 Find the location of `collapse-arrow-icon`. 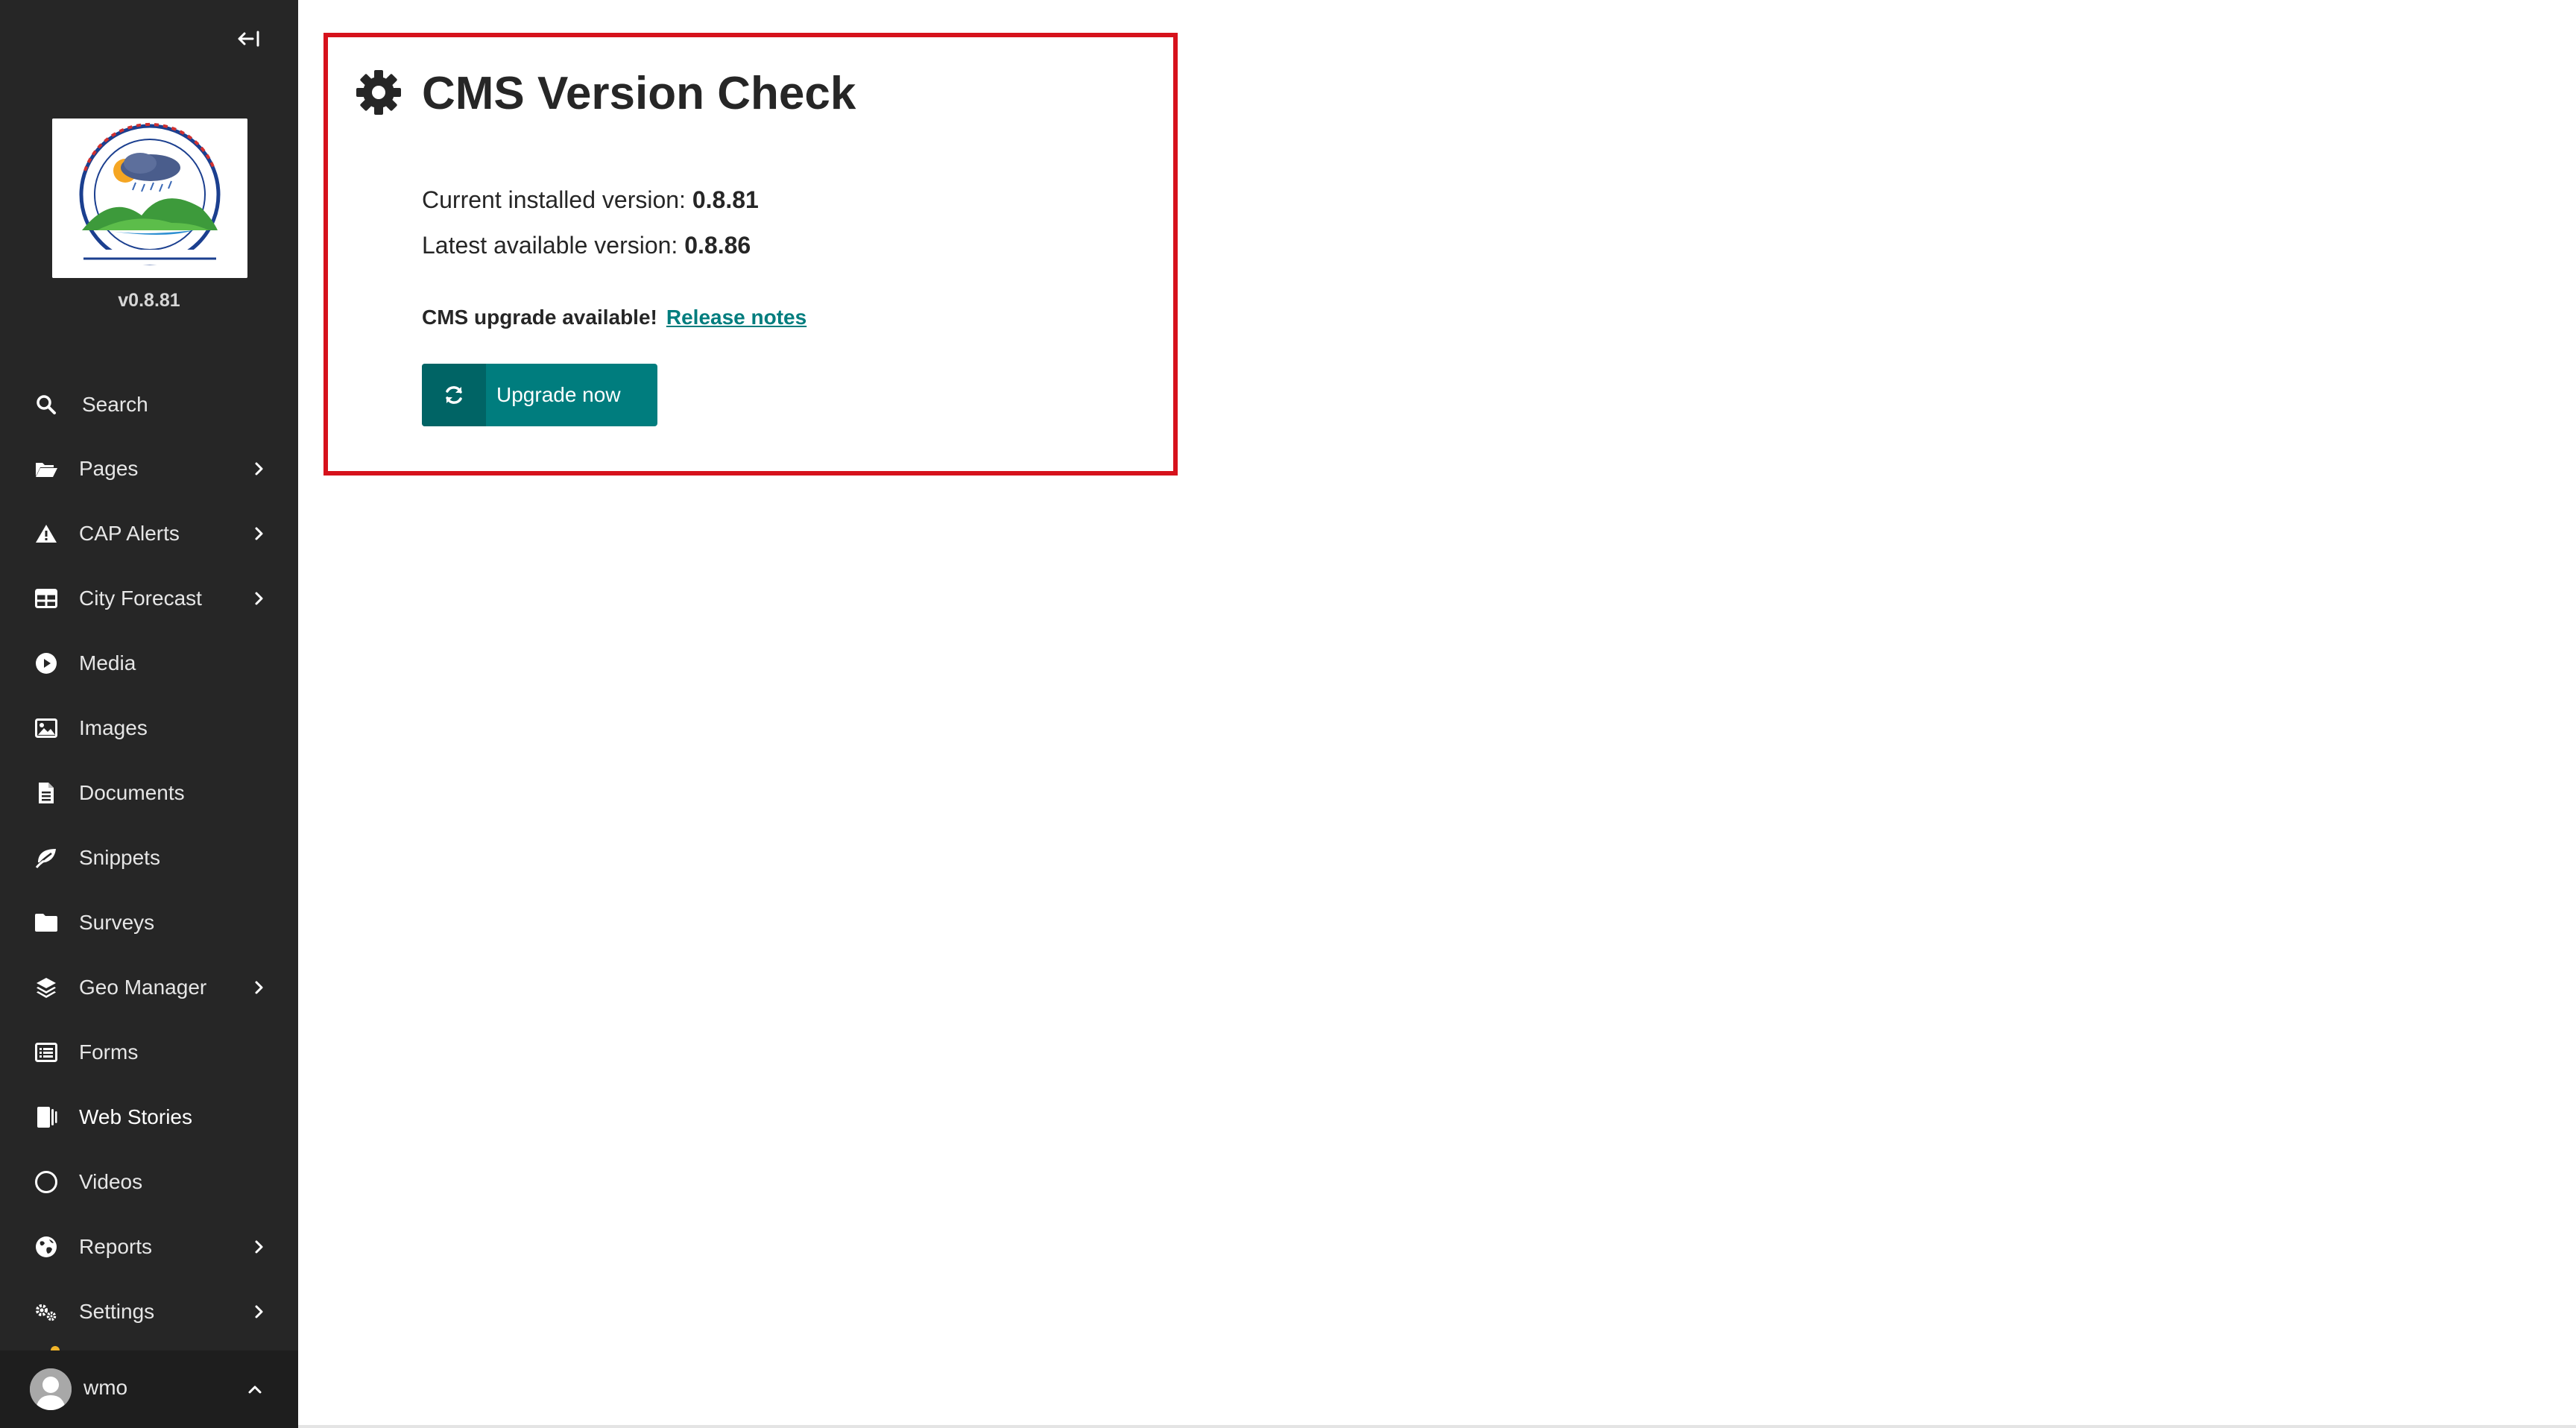

collapse-arrow-icon is located at coordinates (249, 39).